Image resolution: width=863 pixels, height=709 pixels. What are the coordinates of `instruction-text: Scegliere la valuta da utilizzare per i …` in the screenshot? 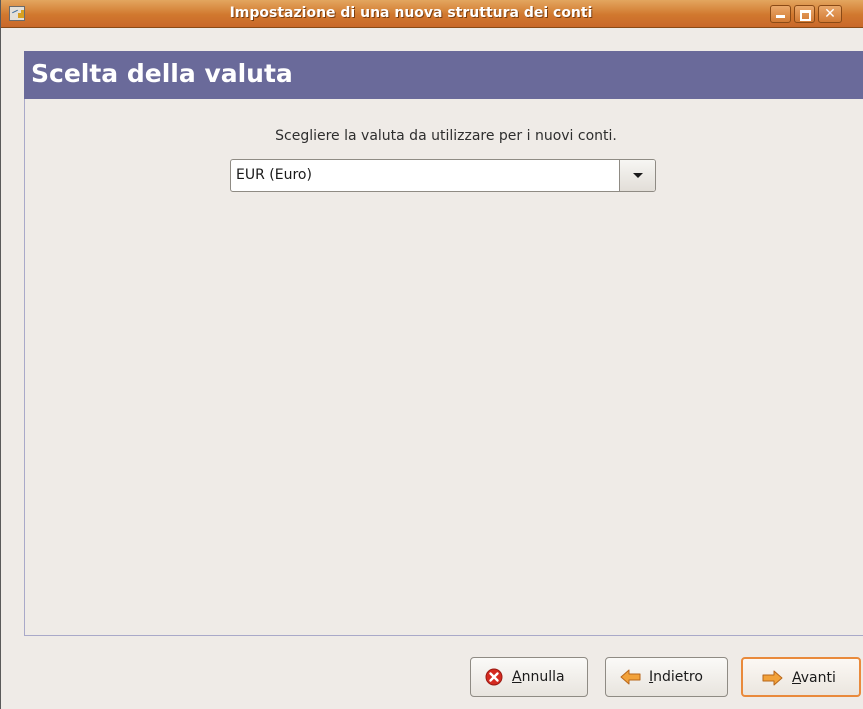 It's located at (446, 136).